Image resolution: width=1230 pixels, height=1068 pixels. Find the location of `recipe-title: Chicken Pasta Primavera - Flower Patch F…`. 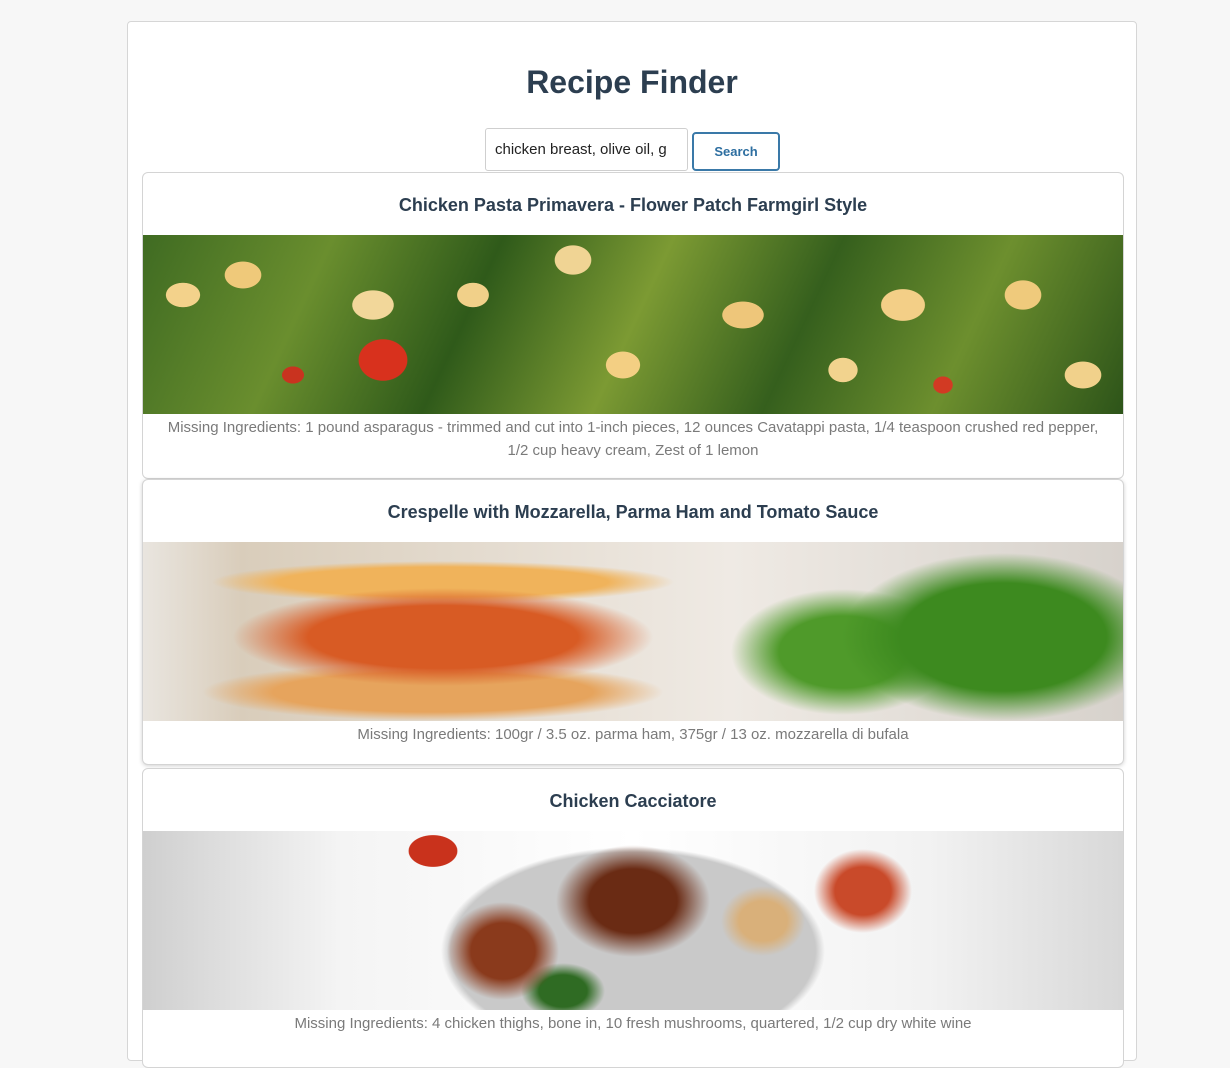

recipe-title: Chicken Pasta Primavera - Flower Patch F… is located at coordinates (633, 205).